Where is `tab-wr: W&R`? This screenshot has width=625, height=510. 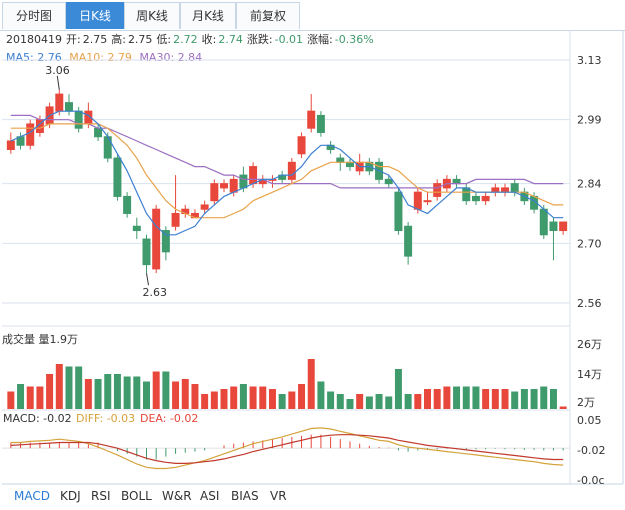 tab-wr: W&R is located at coordinates (177, 496).